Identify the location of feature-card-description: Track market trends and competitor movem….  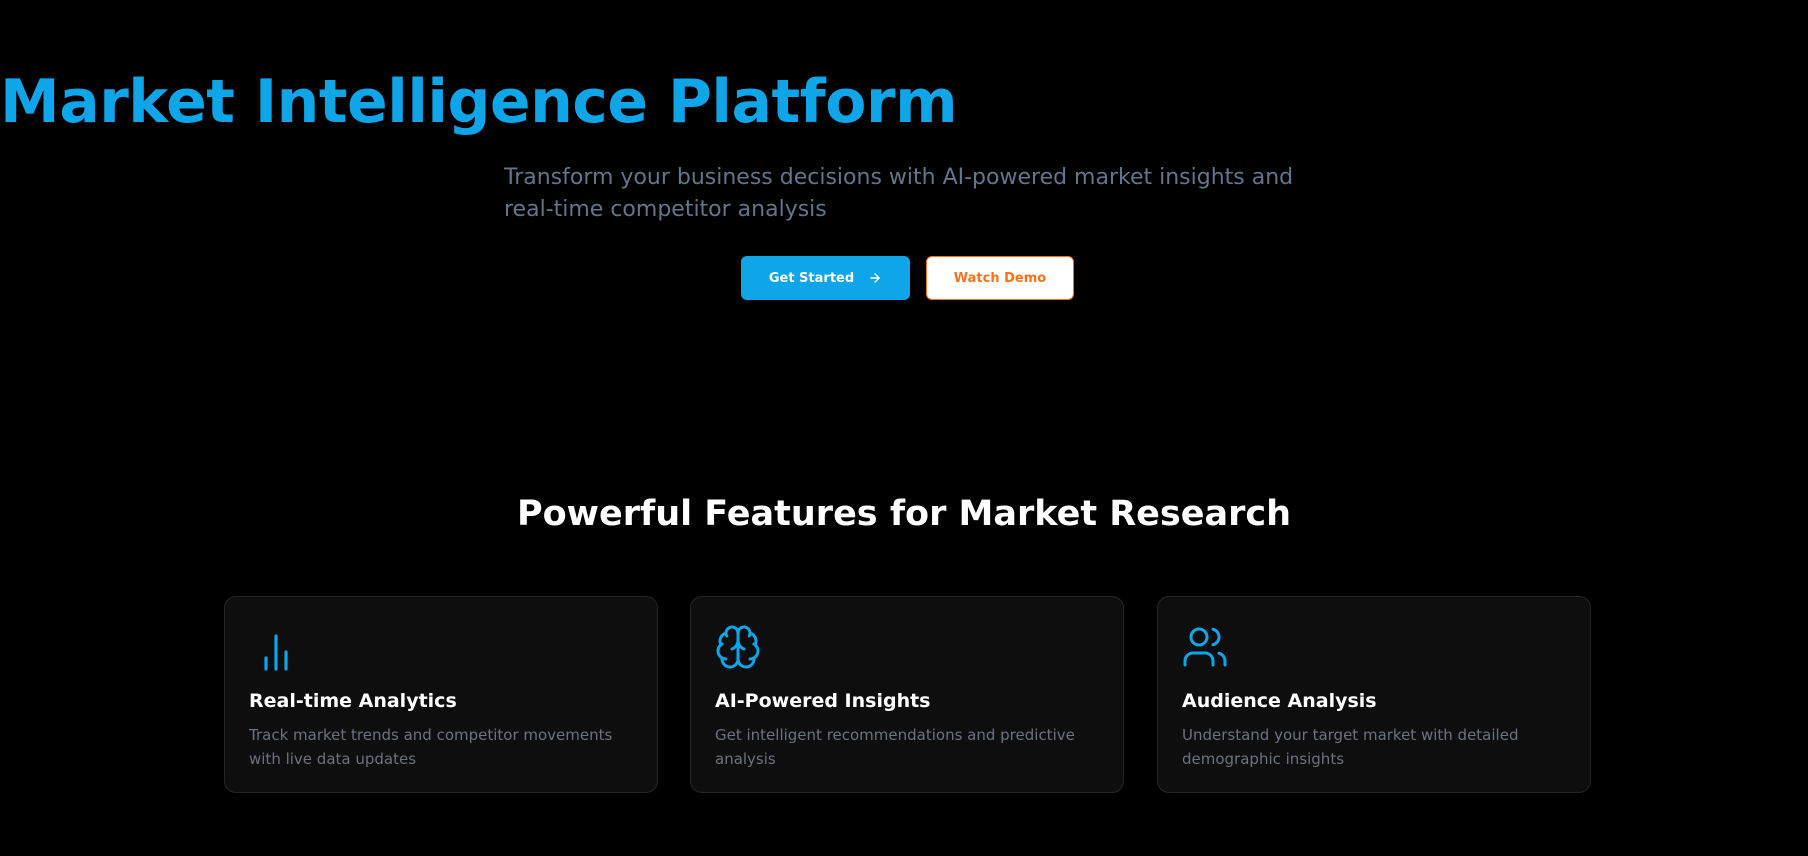
(431, 747).